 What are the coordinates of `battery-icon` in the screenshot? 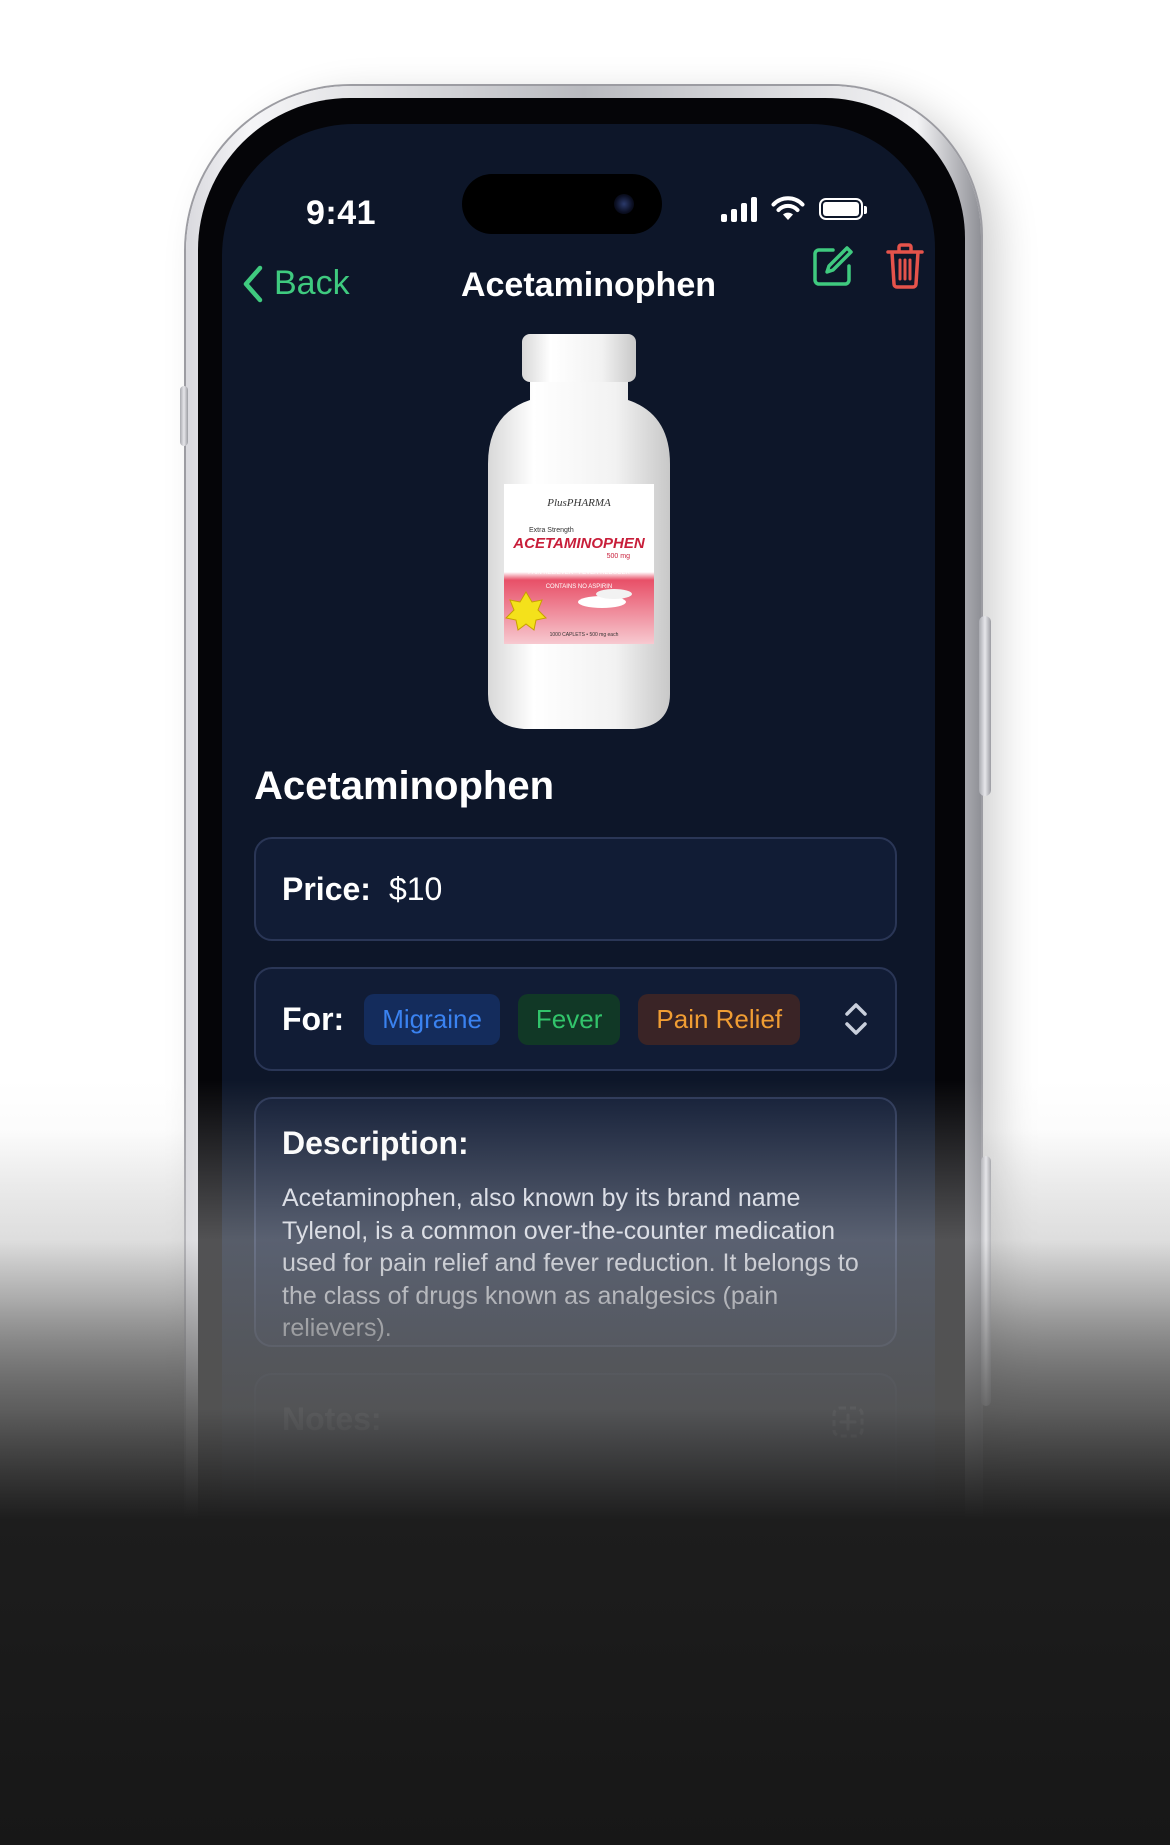 It's located at (843, 209).